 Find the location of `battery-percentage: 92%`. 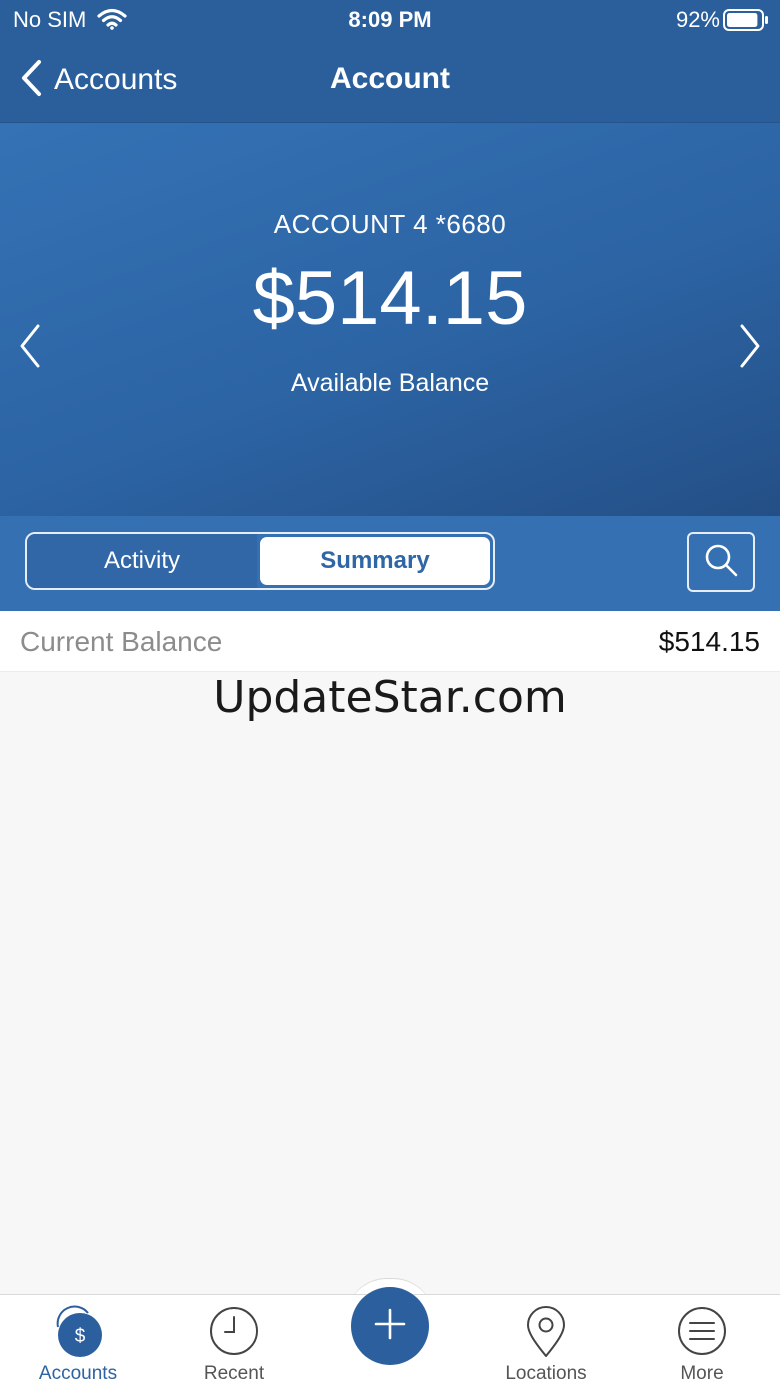

battery-percentage: 92% is located at coordinates (697, 19).